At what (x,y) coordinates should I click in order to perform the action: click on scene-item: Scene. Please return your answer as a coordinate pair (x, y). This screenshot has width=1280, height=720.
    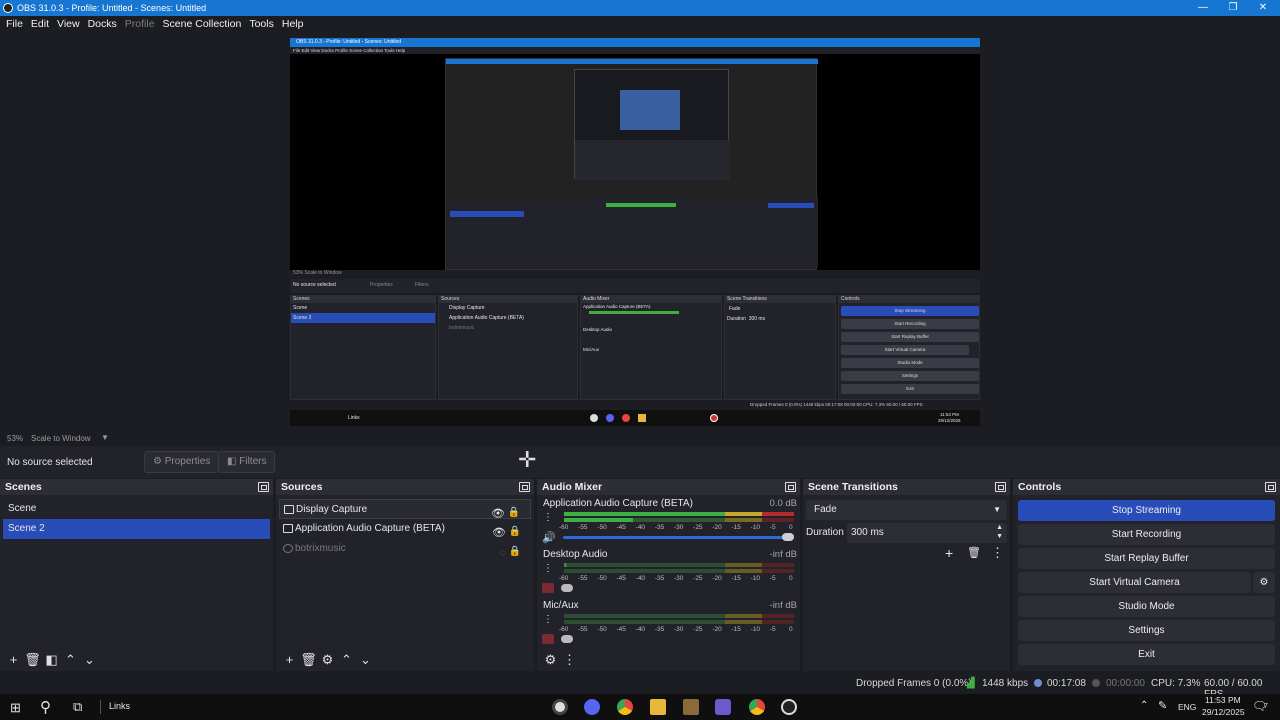
    Looking at the image, I should click on (136, 509).